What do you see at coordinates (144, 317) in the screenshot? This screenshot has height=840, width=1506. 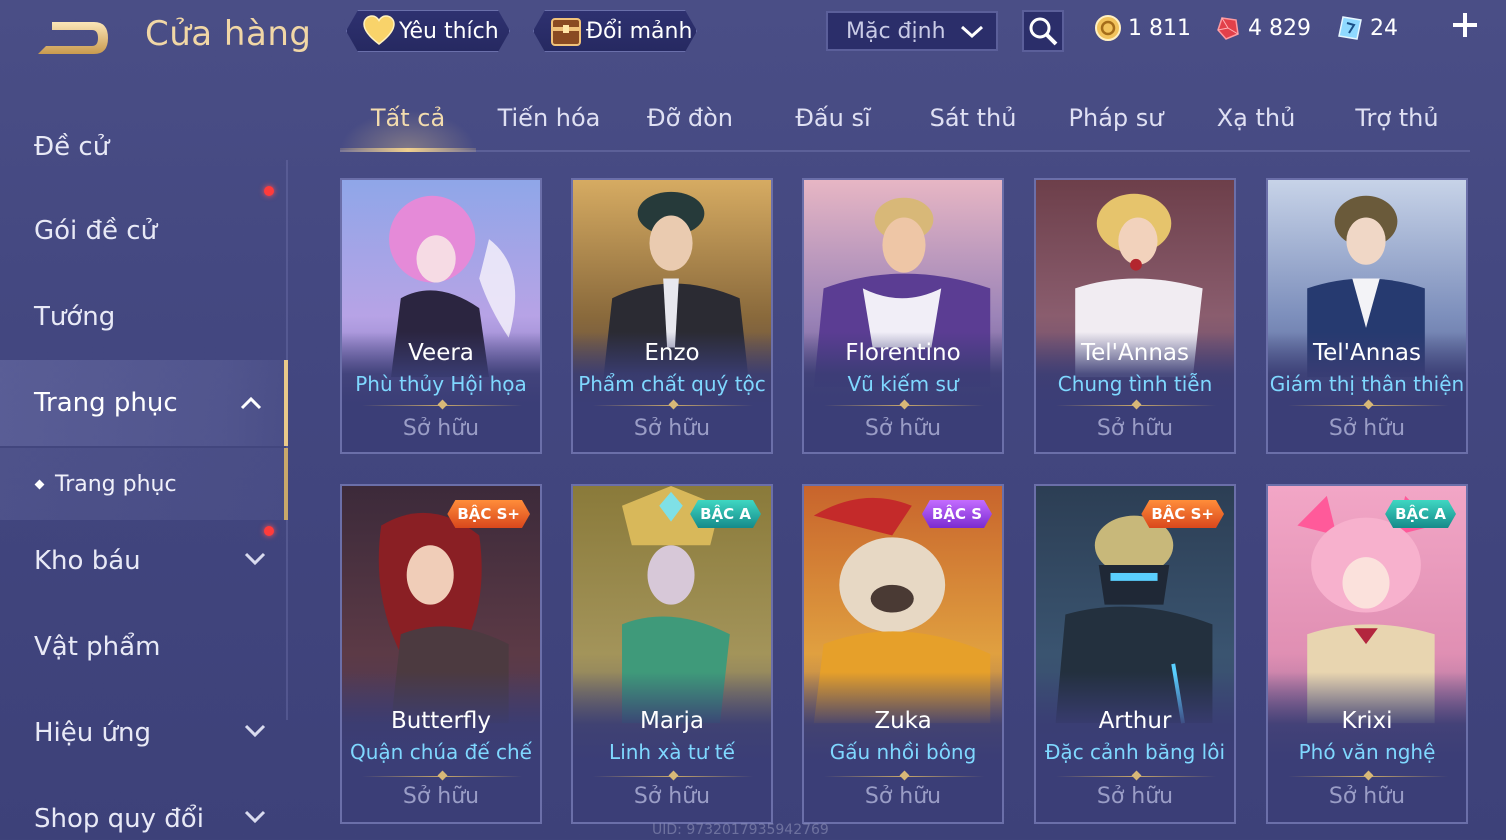 I see `sidebar-item-heroes: Tướng` at bounding box center [144, 317].